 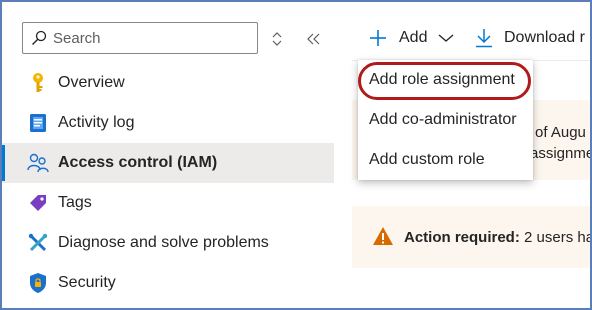 What do you see at coordinates (163, 242) in the screenshot?
I see `sidebar-item-label: Diagnose and solve problems` at bounding box center [163, 242].